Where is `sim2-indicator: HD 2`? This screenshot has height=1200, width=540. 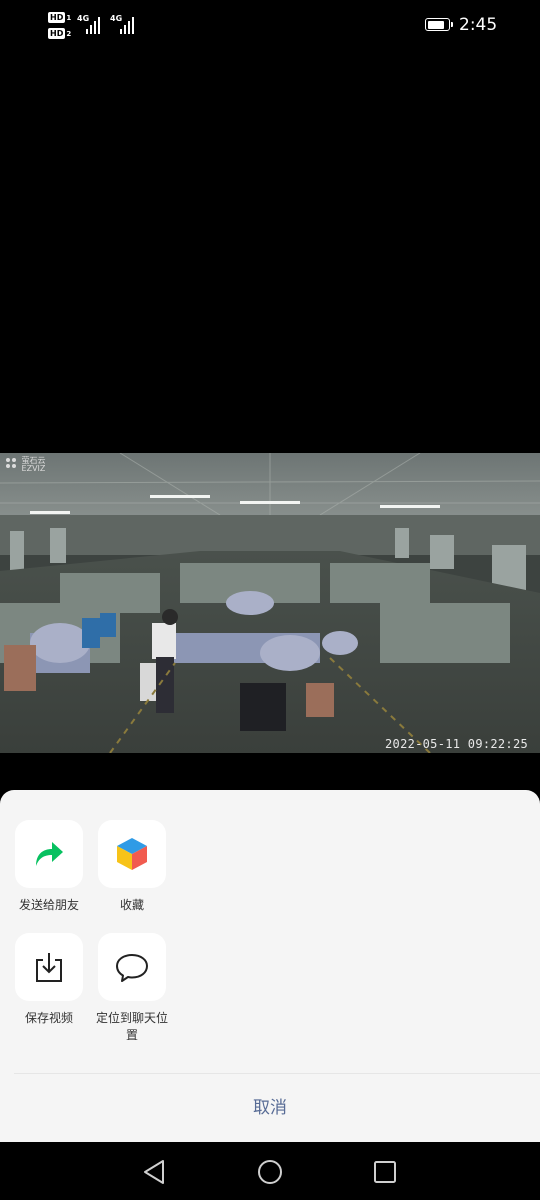
sim2-indicator: HD 2 is located at coordinates (60, 33).